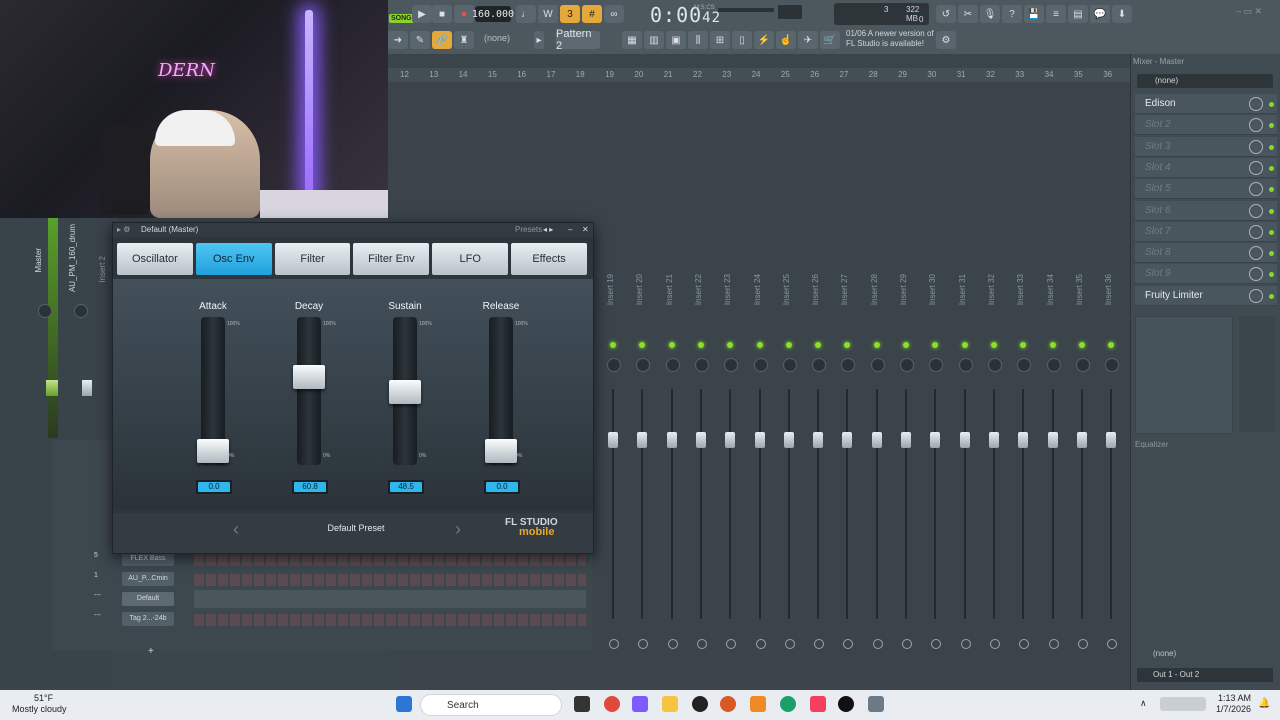 Image resolution: width=1280 pixels, height=720 pixels. I want to click on mixer-slot: Slot 2, so click(1206, 125).